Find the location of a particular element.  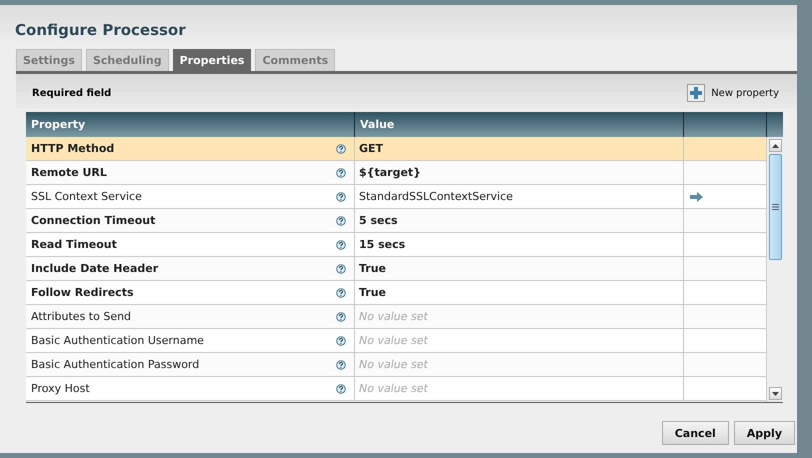

table-row: HTTP Method GET is located at coordinates (396, 149).